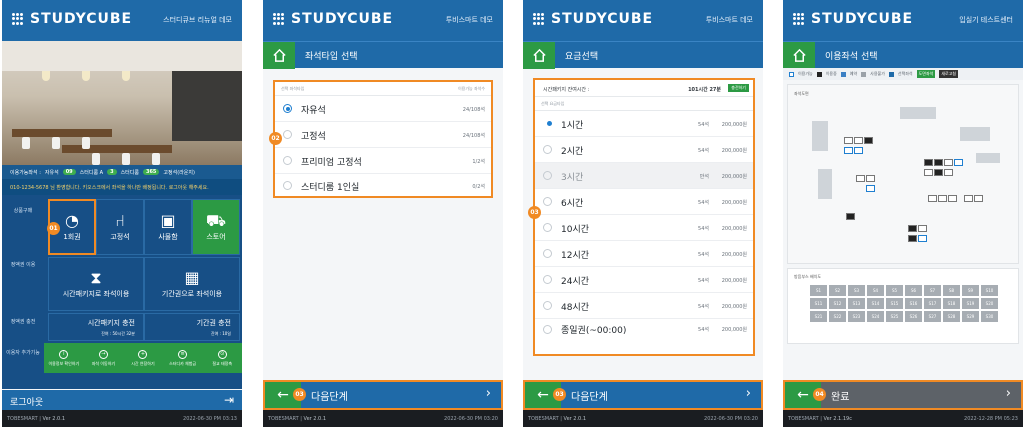  Describe the element at coordinates (383, 161) in the screenshot. I see `seat-type-option: 프리미엄 고정석 1/2석` at that location.